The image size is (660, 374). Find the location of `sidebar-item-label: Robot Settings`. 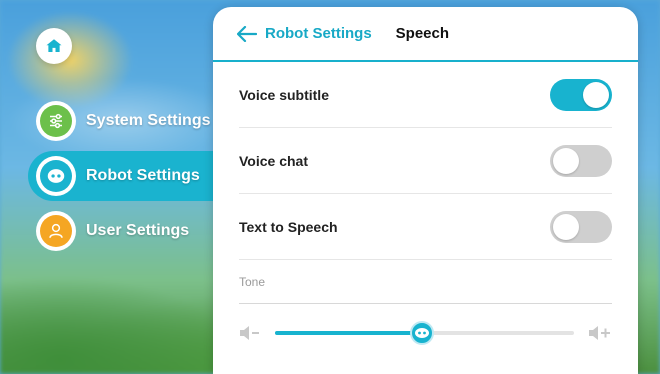

sidebar-item-label: Robot Settings is located at coordinates (143, 175).